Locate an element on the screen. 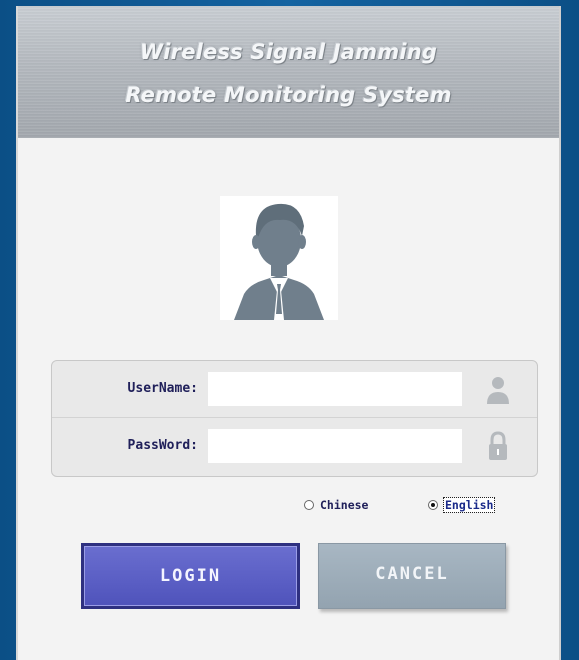 The height and width of the screenshot is (660, 579). username-input is located at coordinates (335, 389).